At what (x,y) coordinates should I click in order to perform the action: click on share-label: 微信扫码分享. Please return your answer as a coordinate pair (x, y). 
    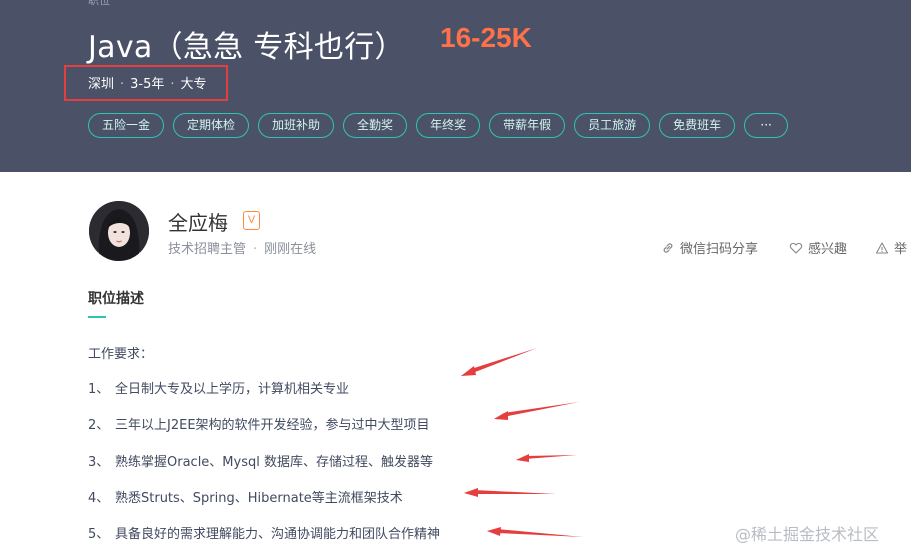
    Looking at the image, I should click on (719, 249).